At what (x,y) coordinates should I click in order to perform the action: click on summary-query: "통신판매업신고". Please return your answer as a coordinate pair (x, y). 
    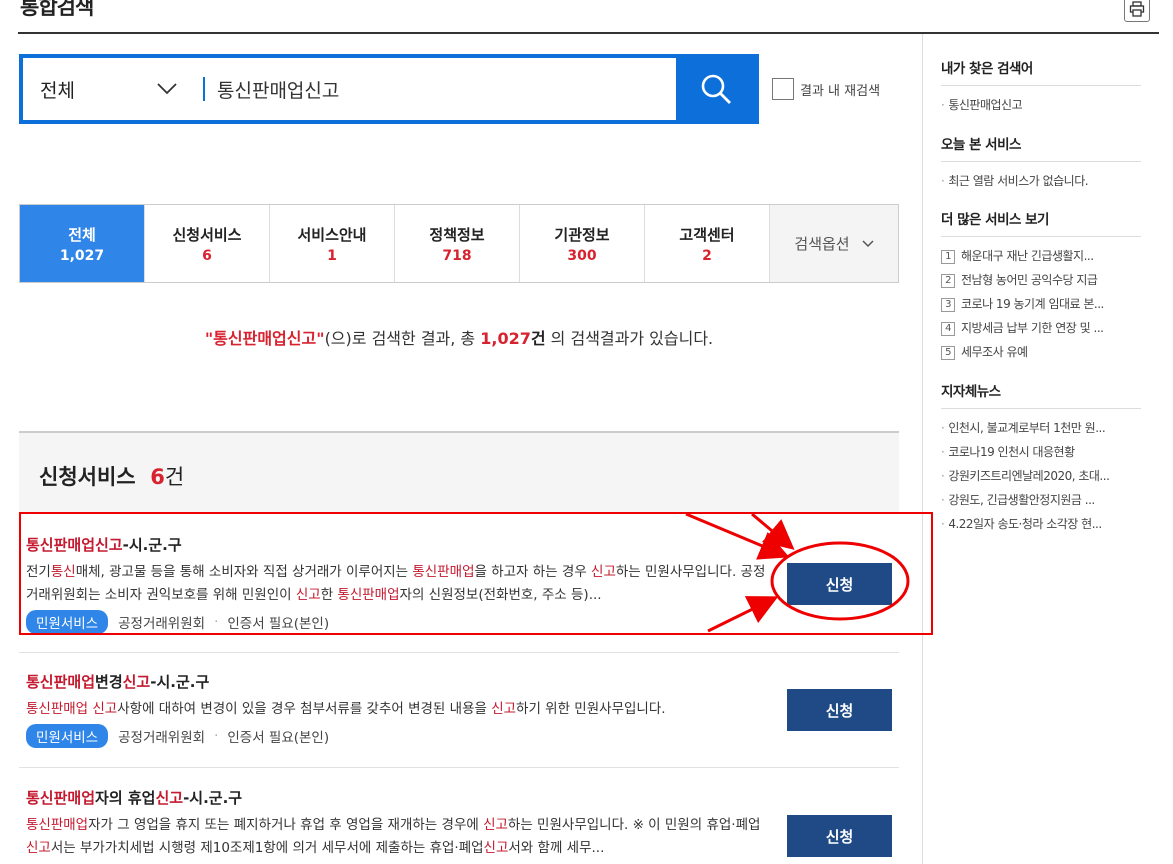
    Looking at the image, I should click on (264, 338).